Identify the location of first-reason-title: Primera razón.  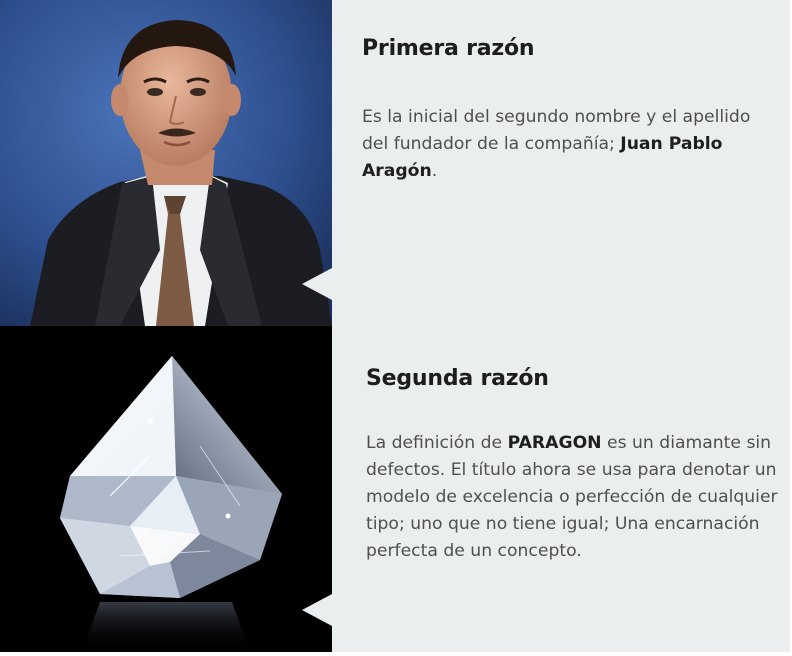
(448, 48).